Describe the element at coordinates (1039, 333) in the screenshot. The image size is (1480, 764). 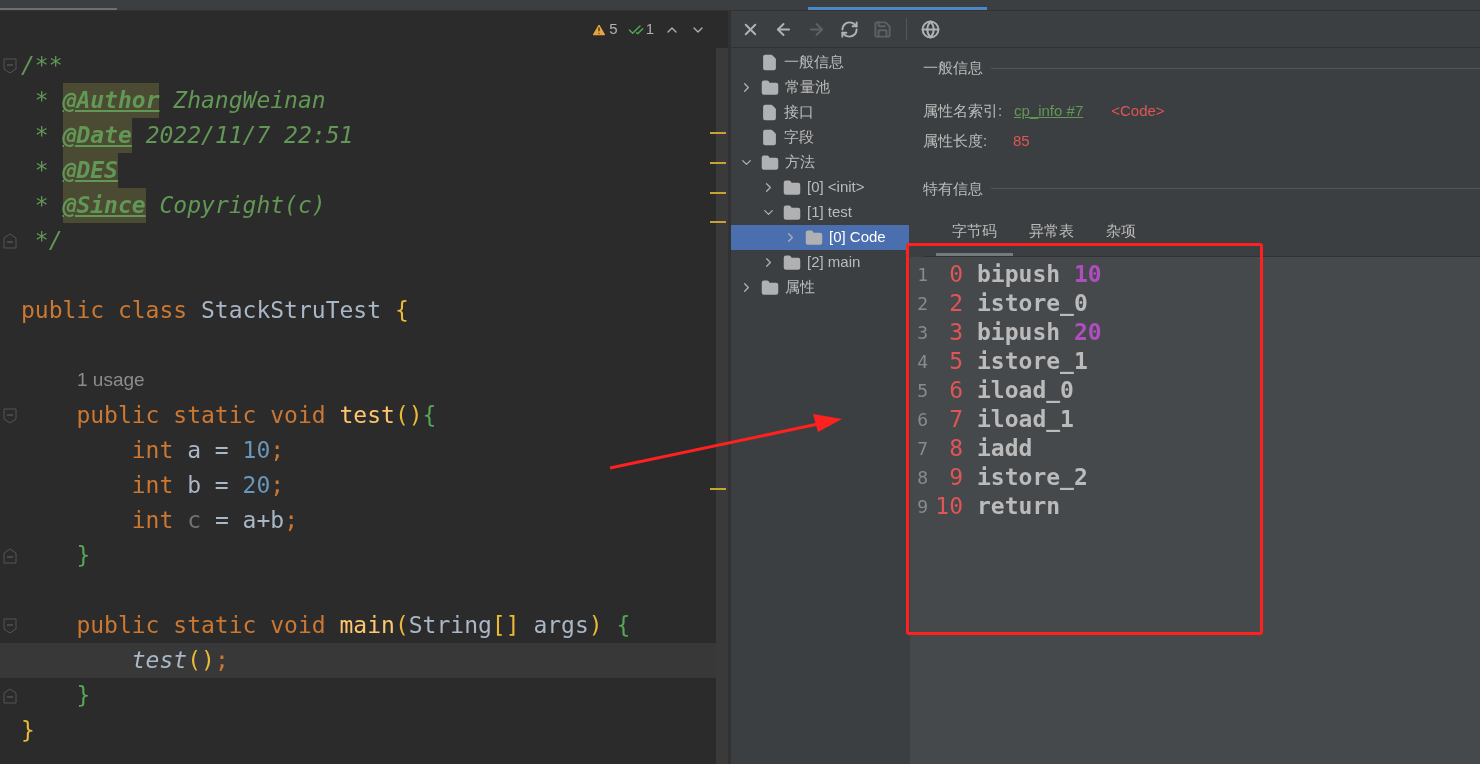
I see `bytecode-instruction: bipush 20` at that location.